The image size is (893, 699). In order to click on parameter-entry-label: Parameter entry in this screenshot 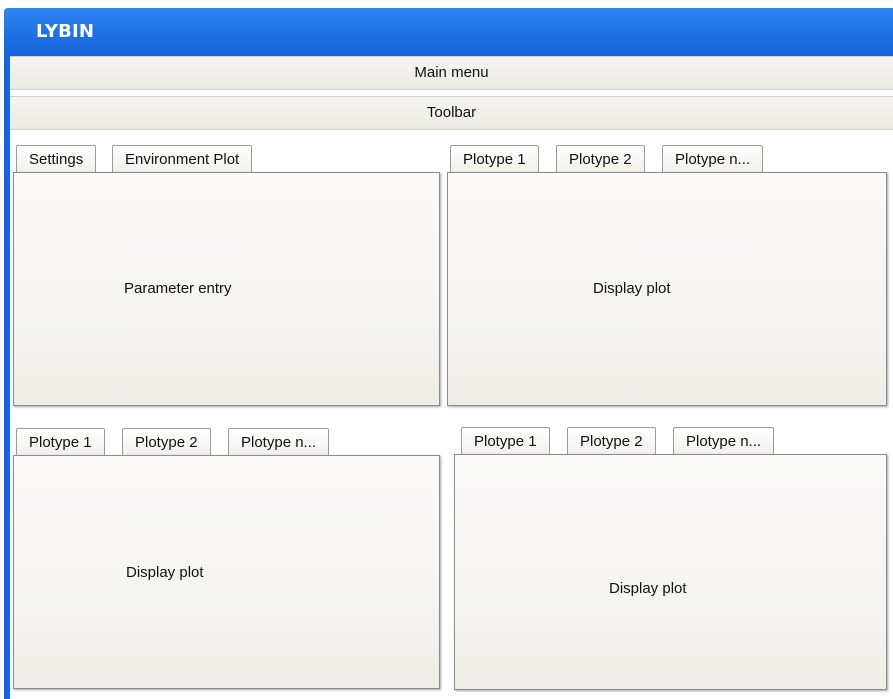, I will do `click(178, 288)`.